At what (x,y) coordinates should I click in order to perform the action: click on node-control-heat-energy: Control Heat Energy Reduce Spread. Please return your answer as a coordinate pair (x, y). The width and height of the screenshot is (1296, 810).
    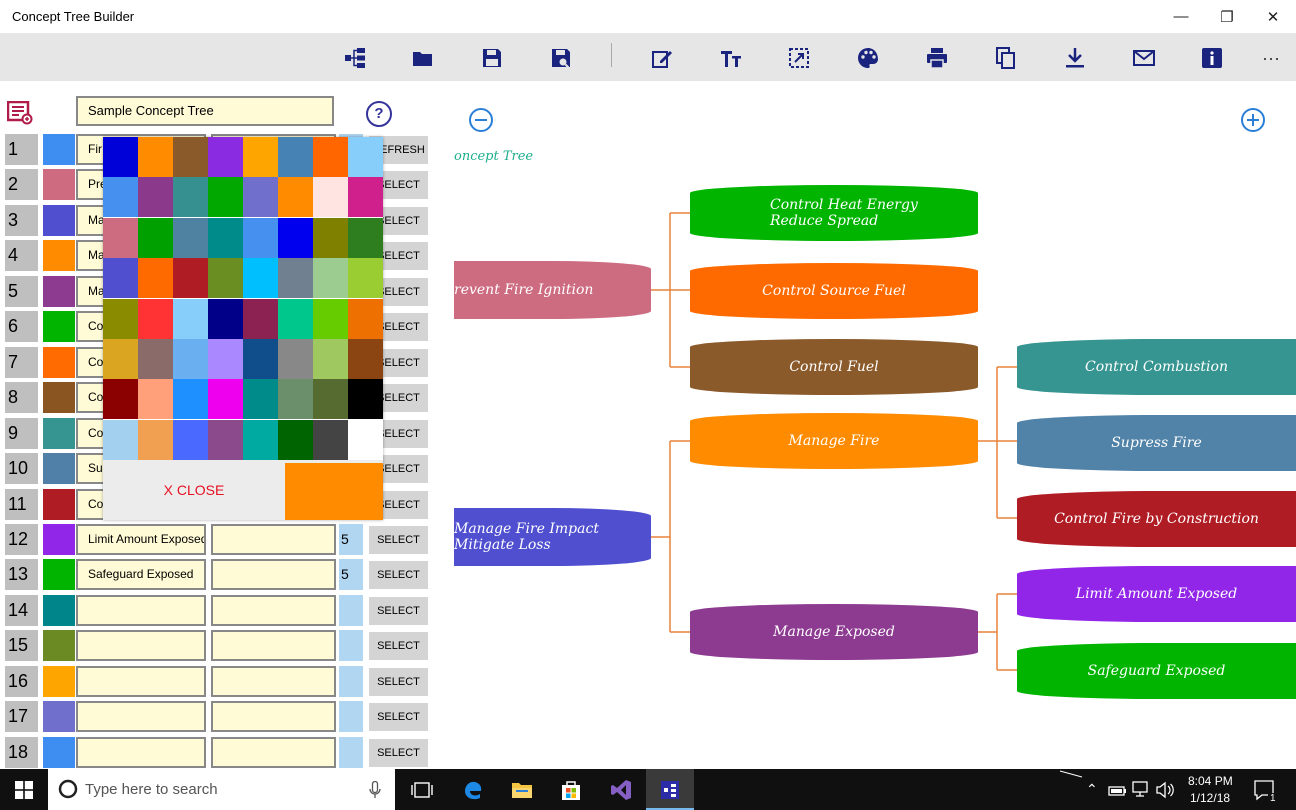
    Looking at the image, I should click on (834, 213).